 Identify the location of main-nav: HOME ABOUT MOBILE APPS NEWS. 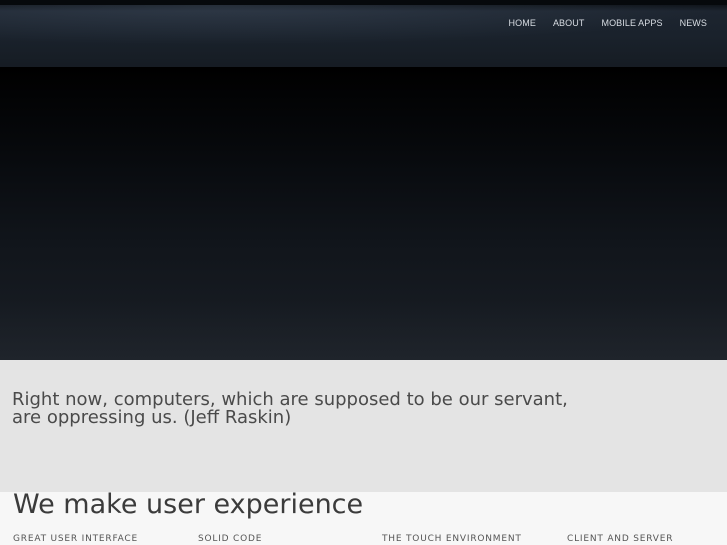
(603, 23).